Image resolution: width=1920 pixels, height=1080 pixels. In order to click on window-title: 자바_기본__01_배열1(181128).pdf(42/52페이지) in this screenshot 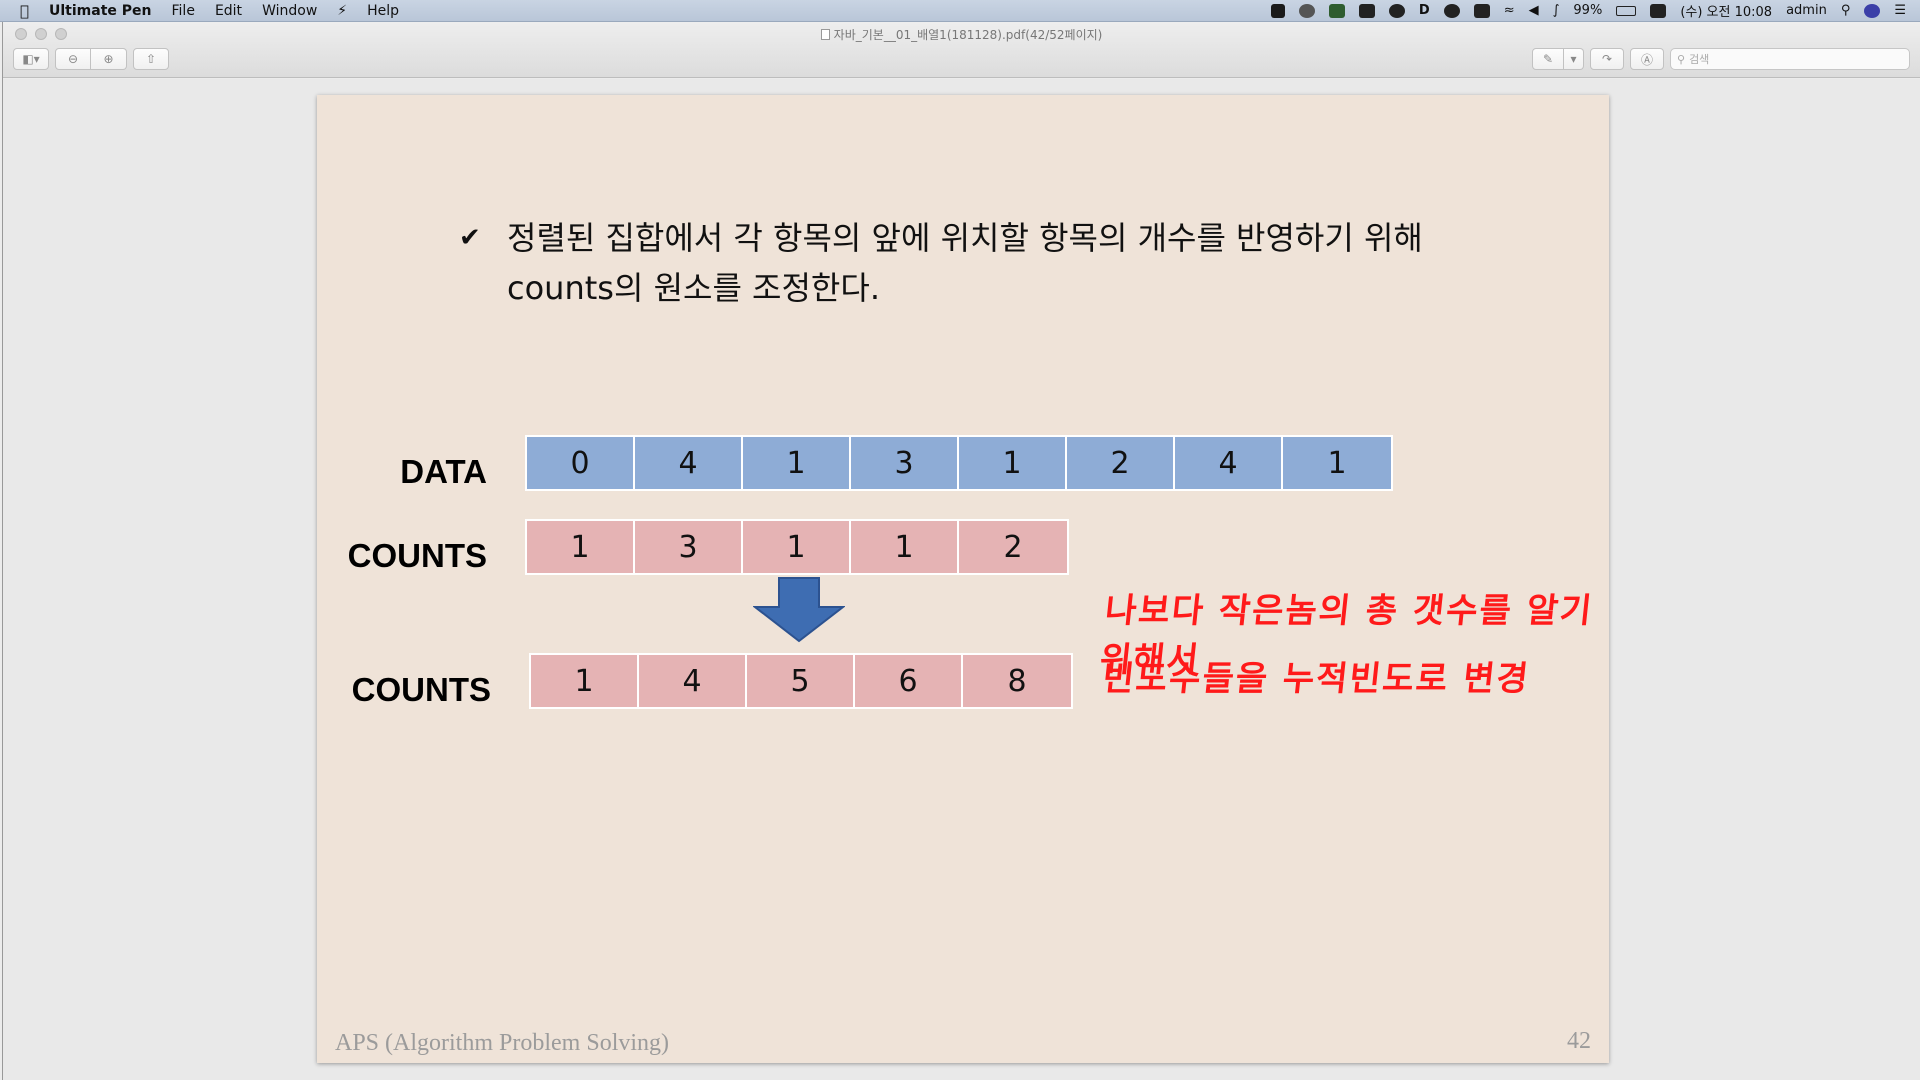, I will do `click(961, 34)`.